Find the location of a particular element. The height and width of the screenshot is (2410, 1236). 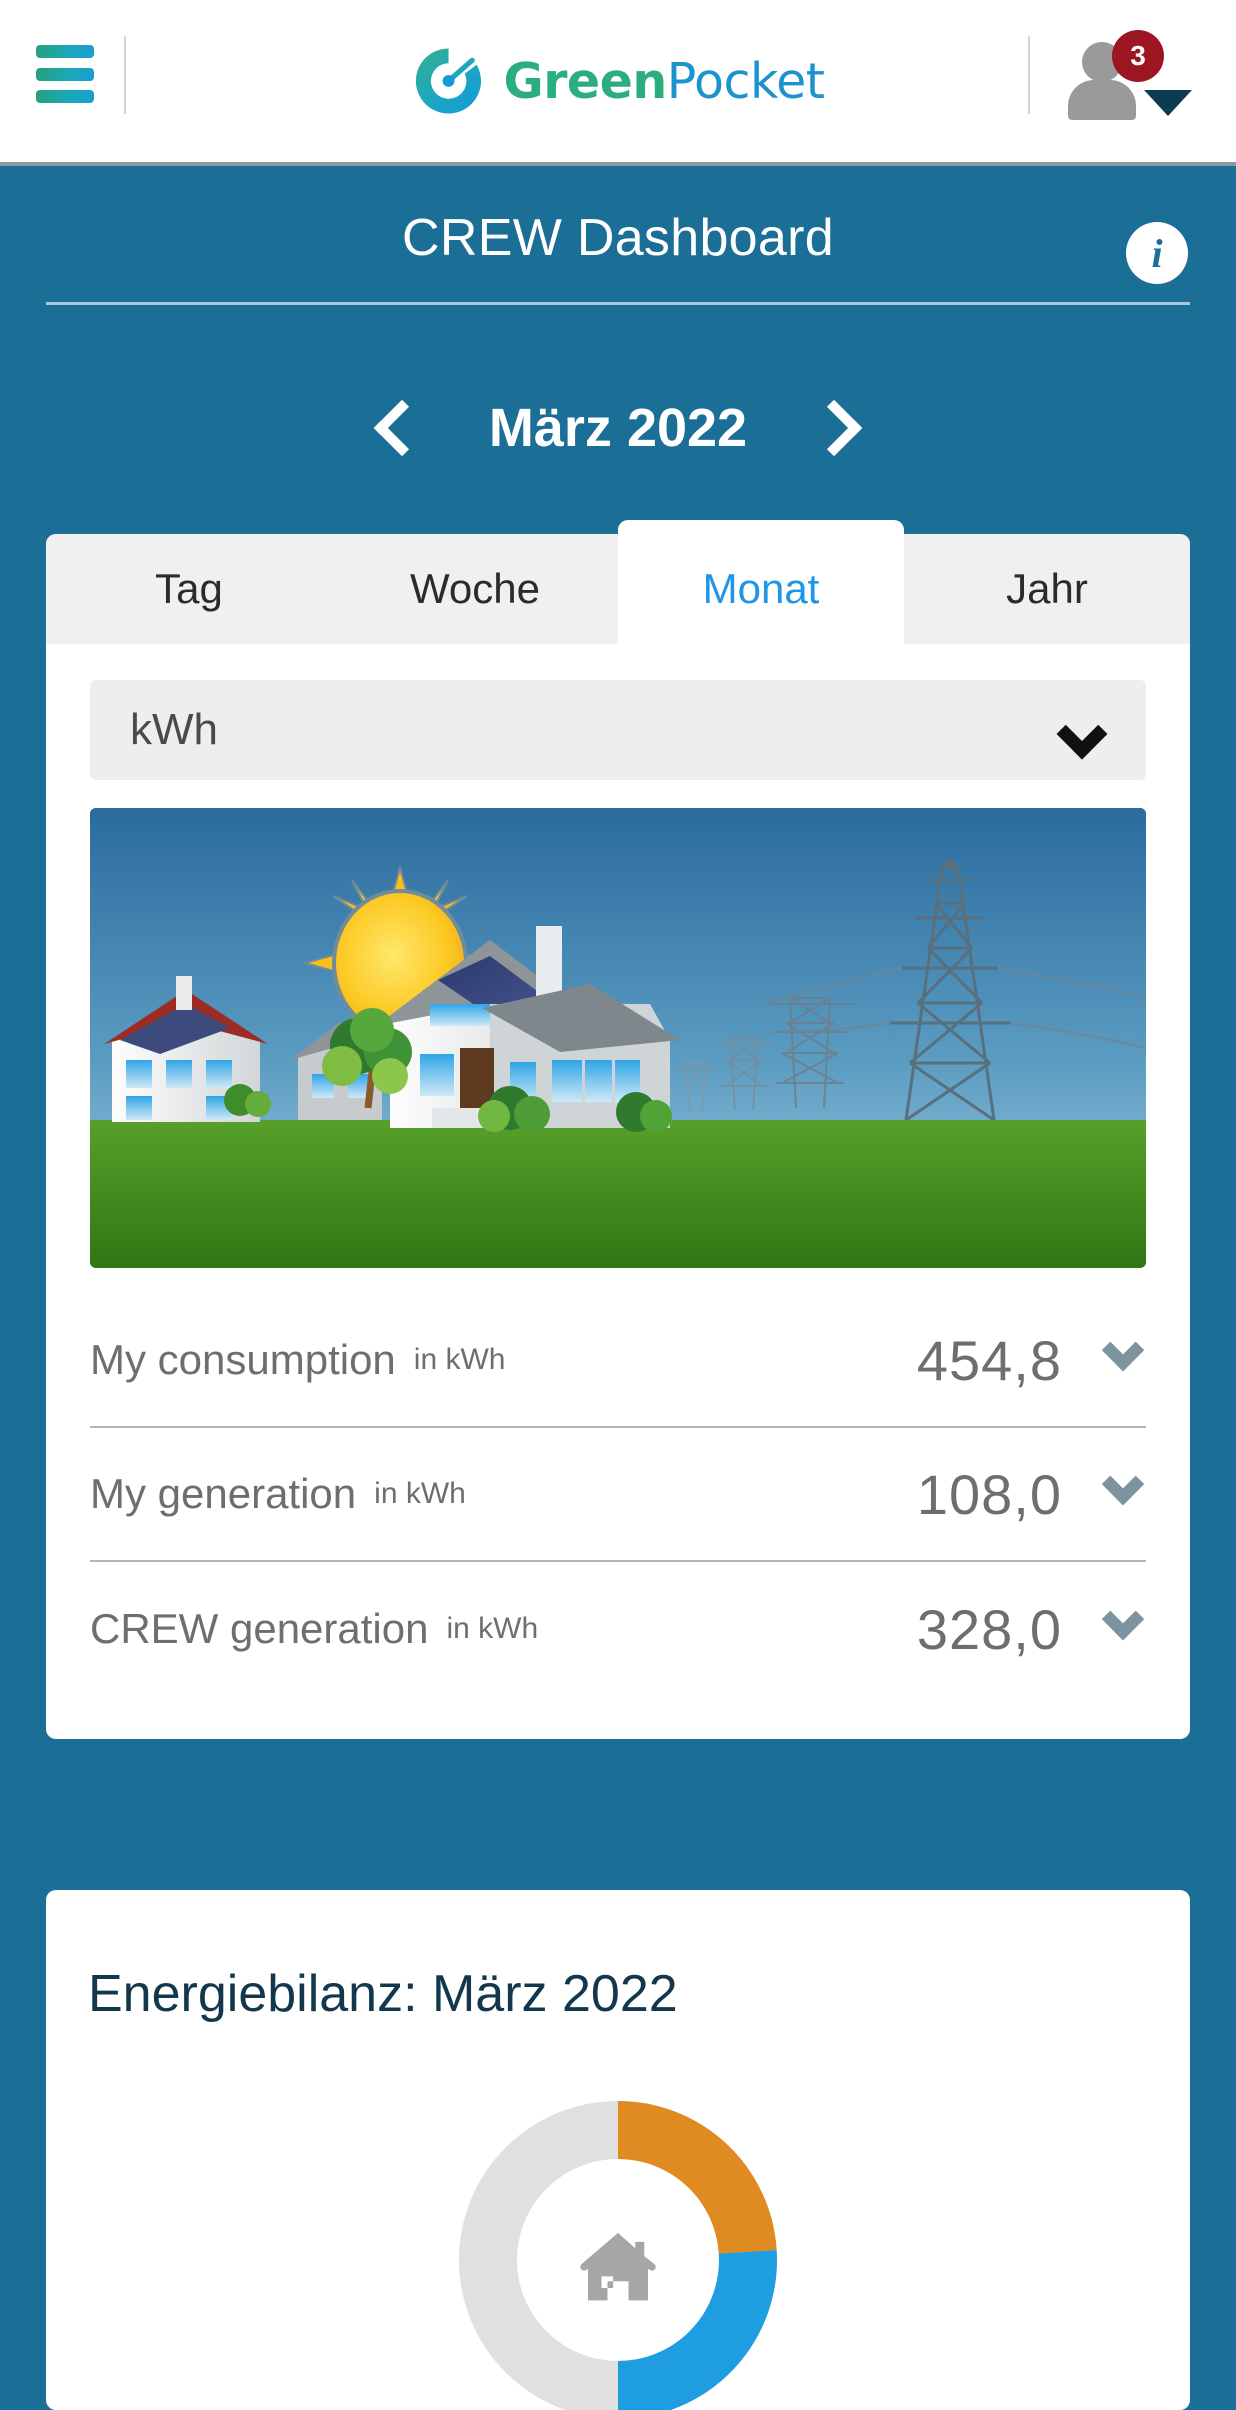

page-header: CREW Dashboard i is located at coordinates (618, 237).